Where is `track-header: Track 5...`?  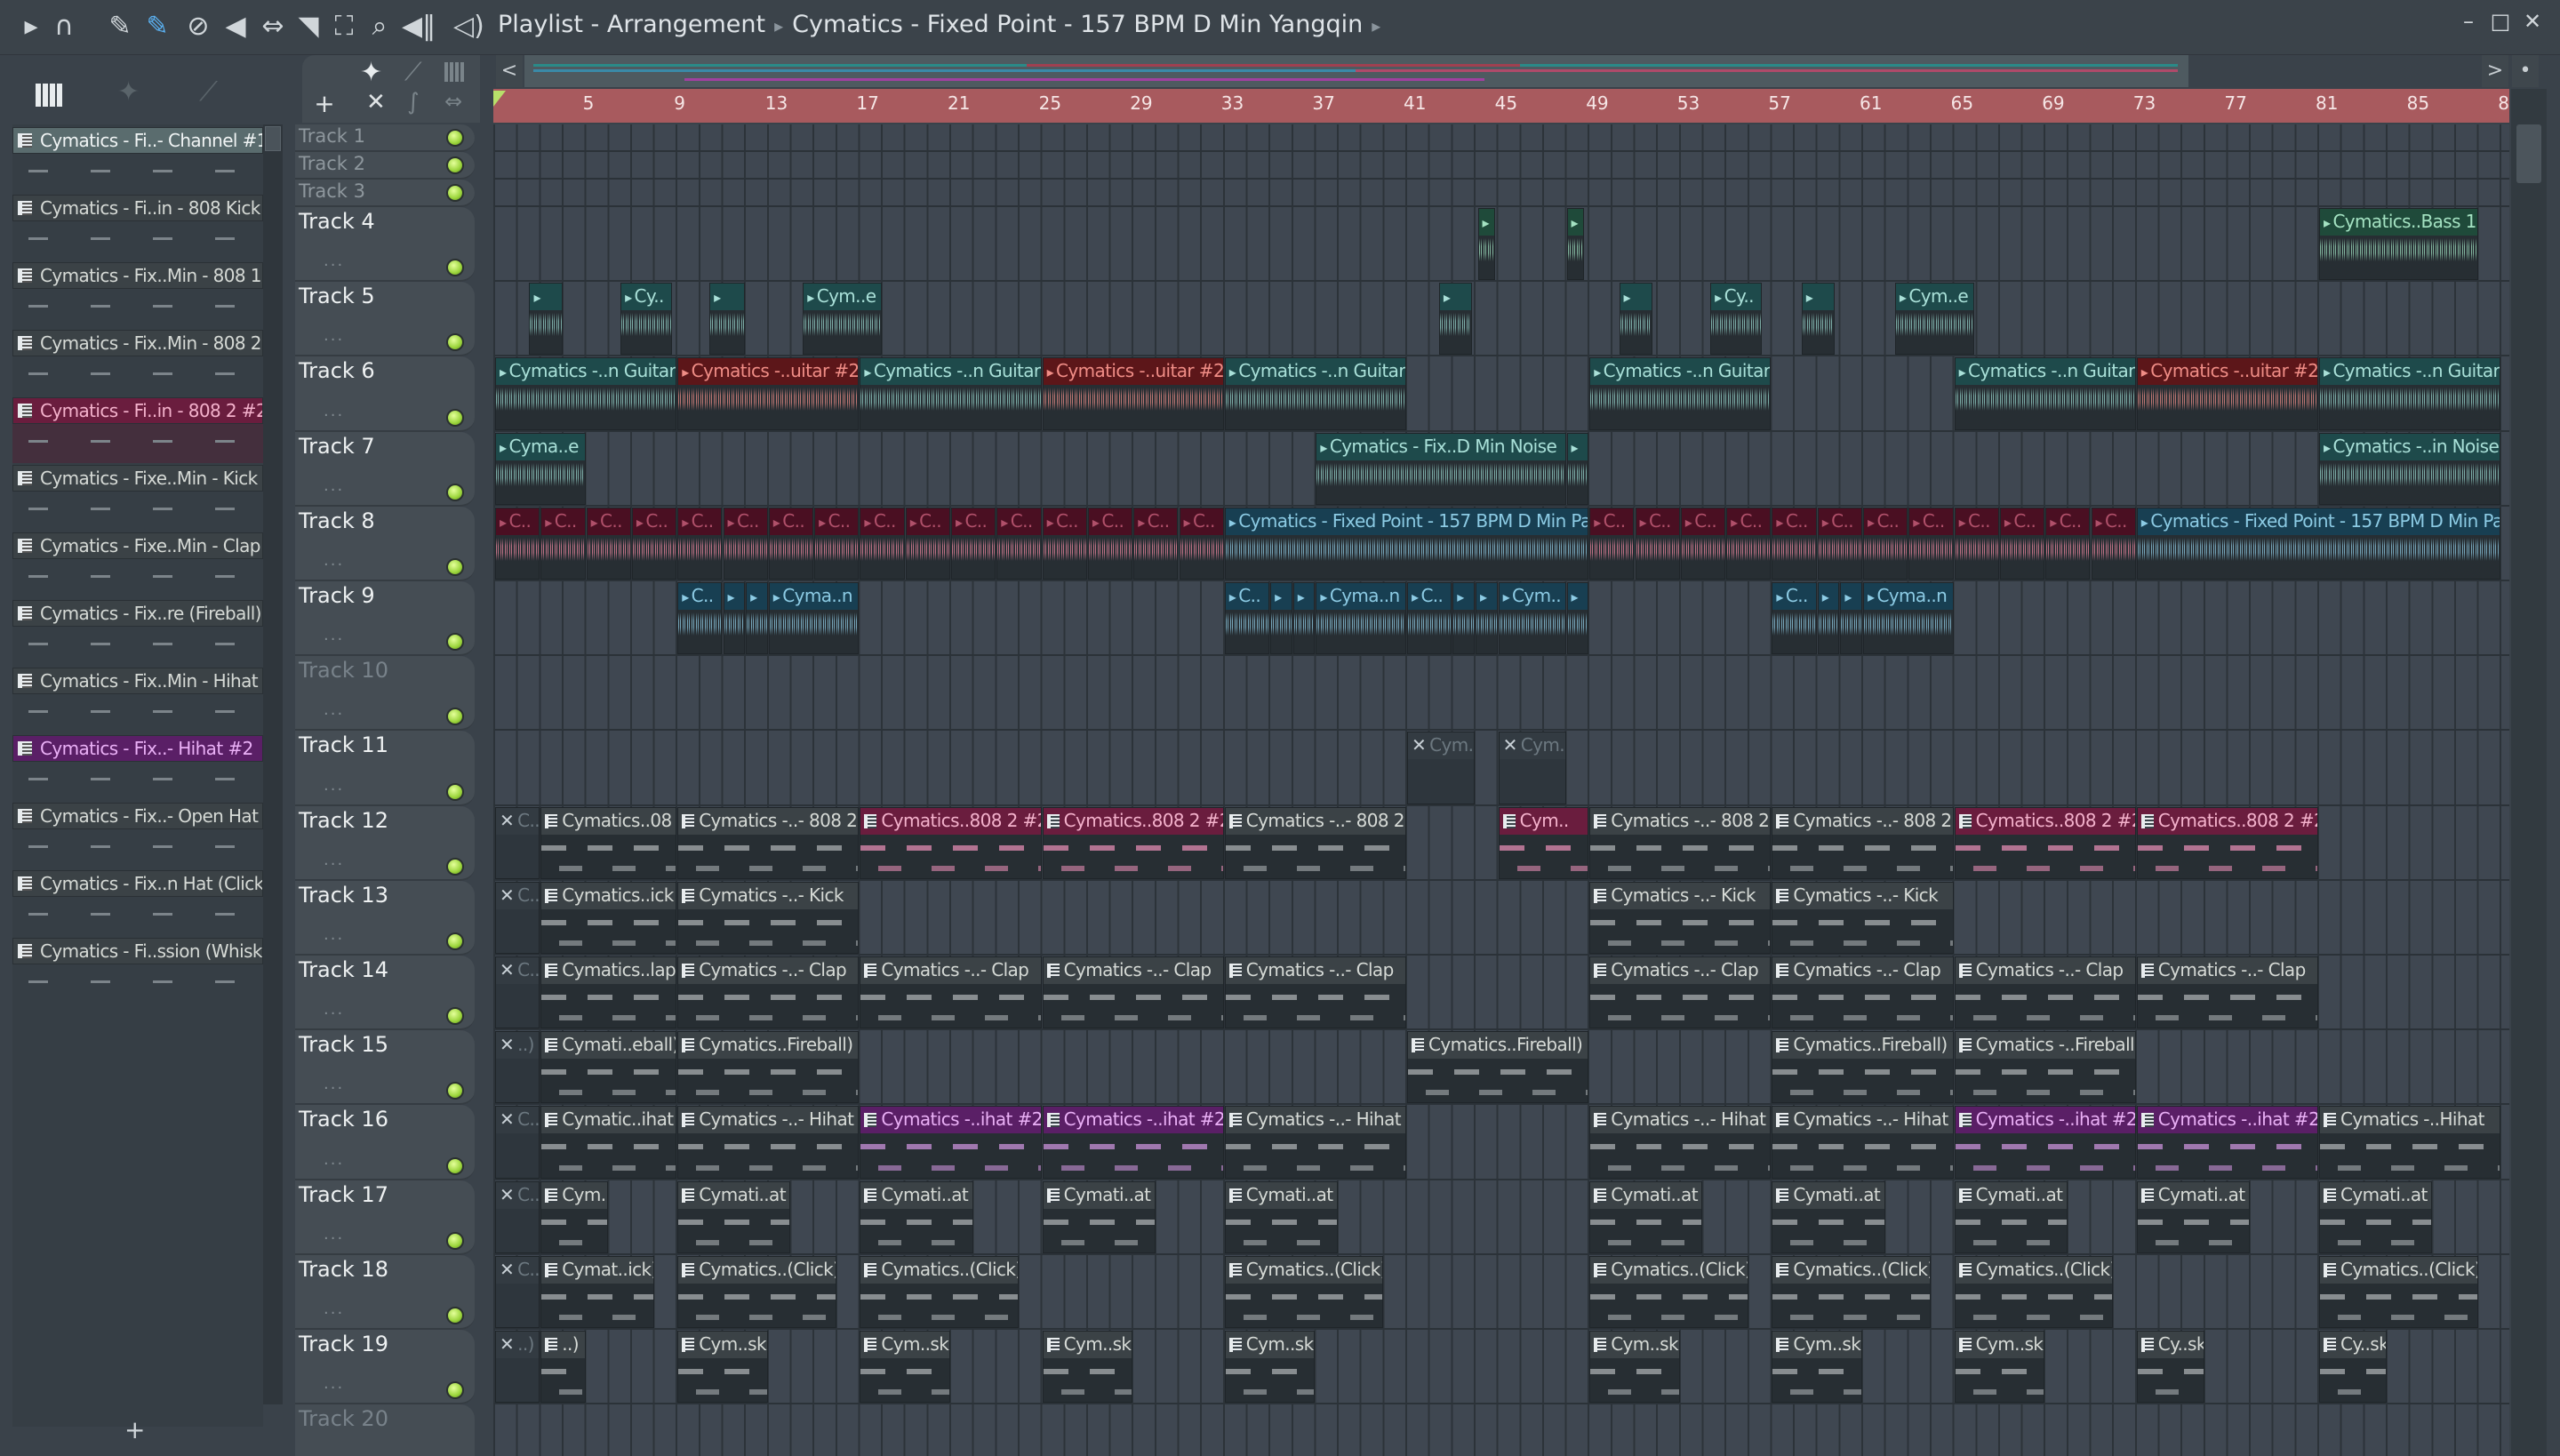 track-header: Track 5... is located at coordinates (385, 319).